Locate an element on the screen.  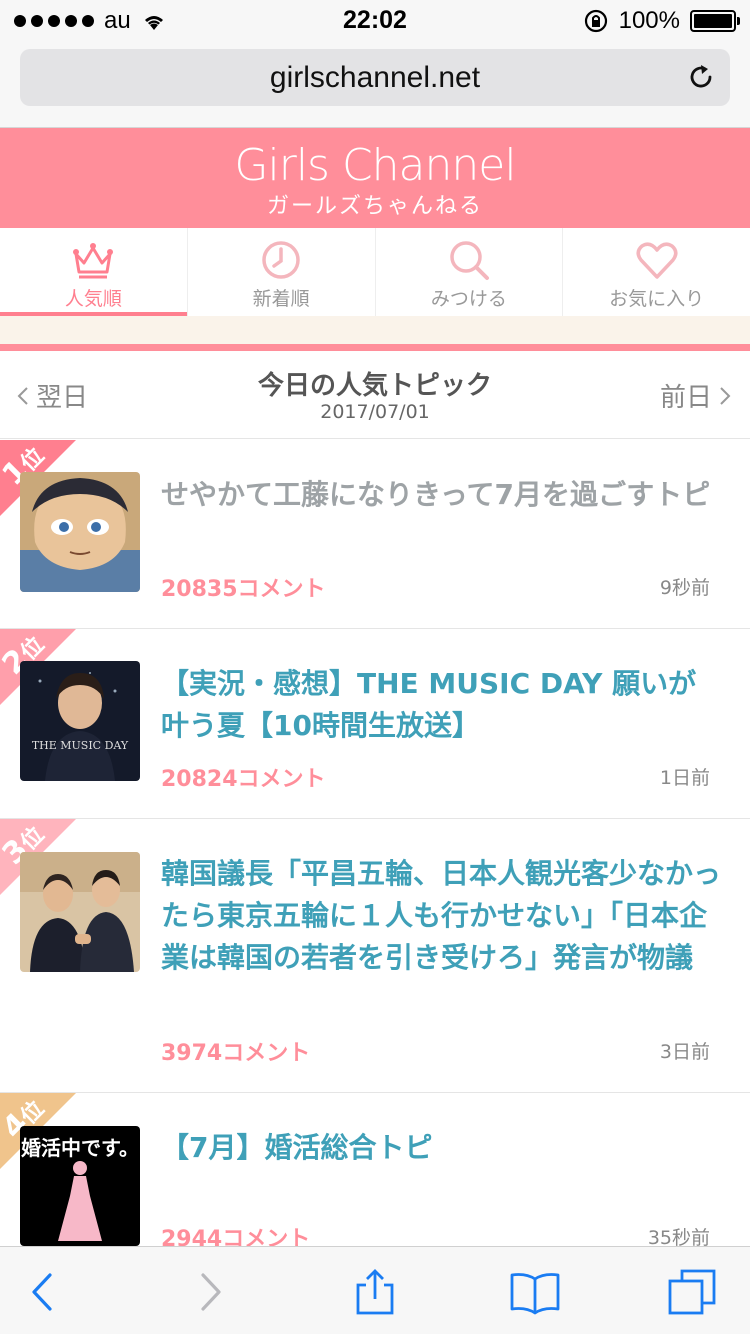
rotation-lock-icon is located at coordinates (595, 21).